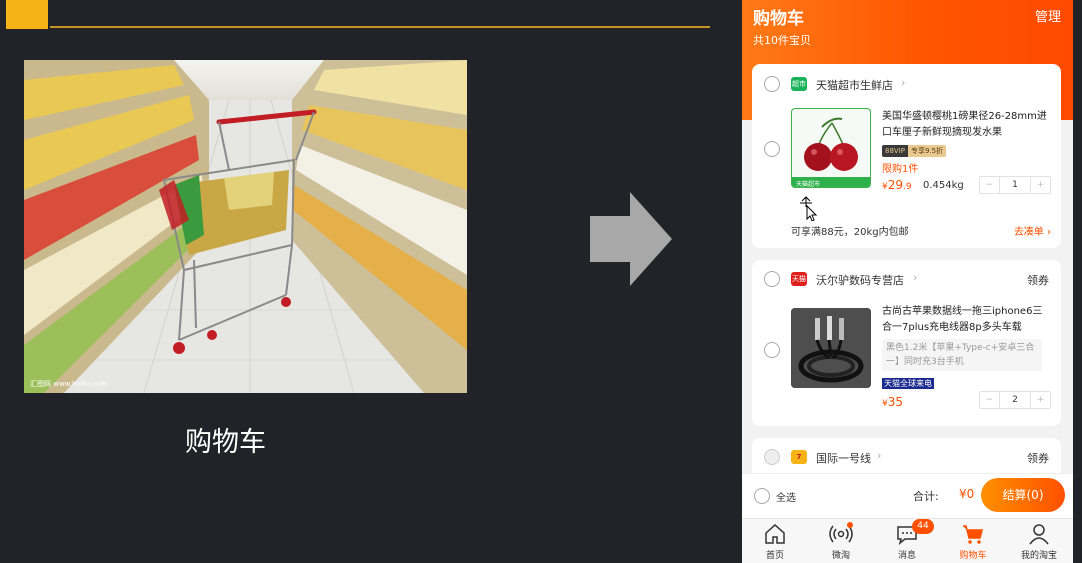 This screenshot has width=1082, height=563. Describe the element at coordinates (831, 152) in the screenshot. I see `cherries-icon: 天猫超市` at that location.